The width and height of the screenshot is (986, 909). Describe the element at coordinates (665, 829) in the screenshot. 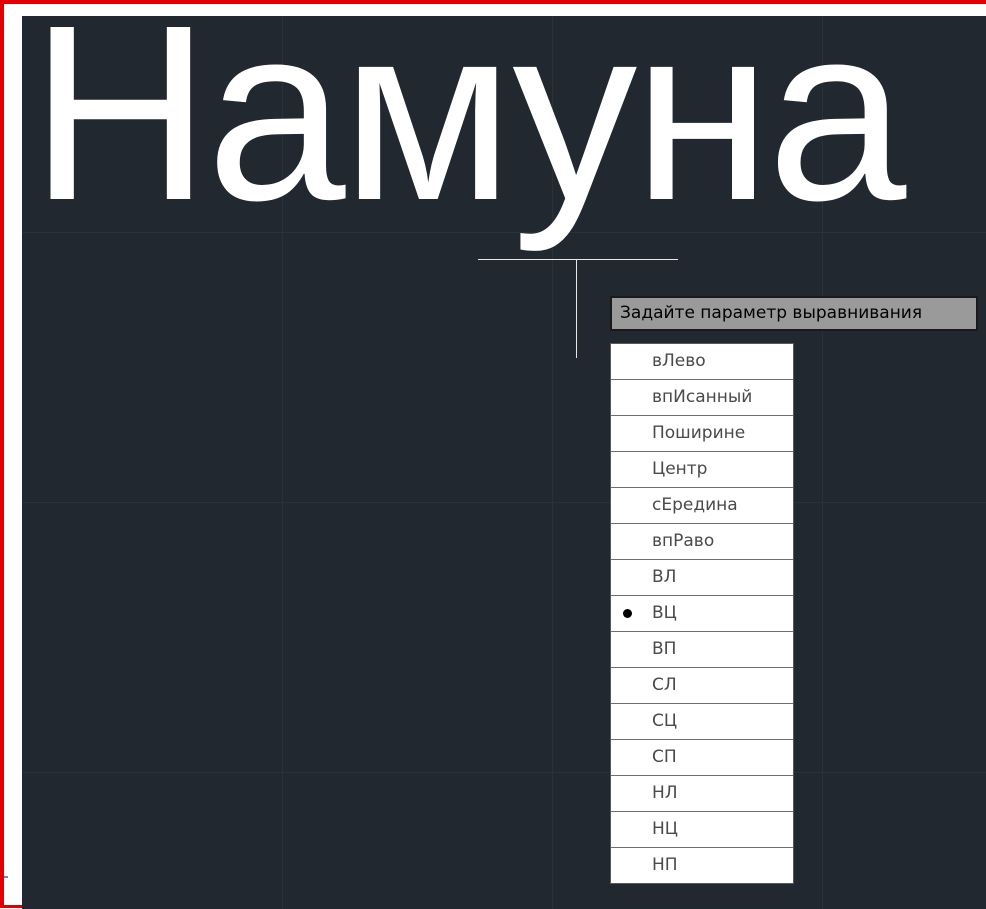

I see `menu-item-label: НЦ` at that location.